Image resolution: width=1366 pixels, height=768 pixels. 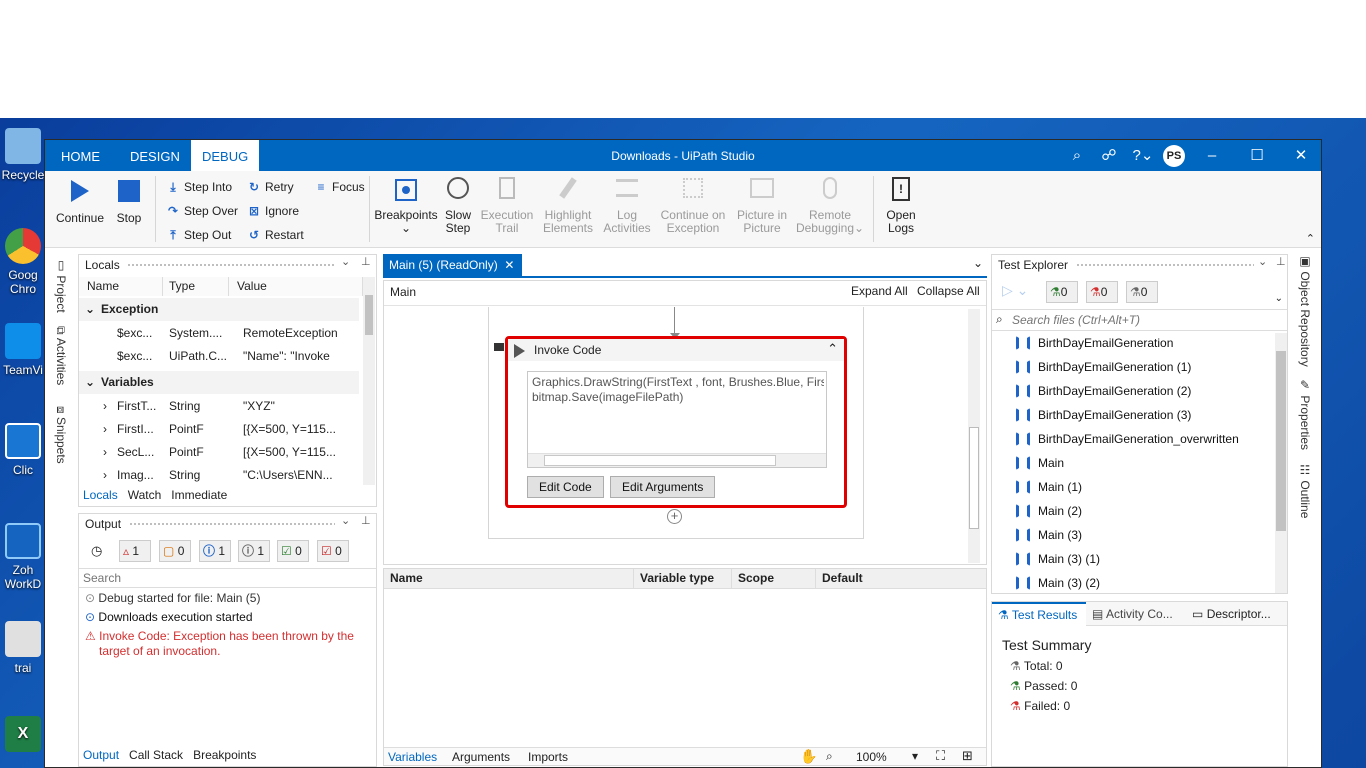 I want to click on edit-arguments-button: Edit Arguments, so click(x=663, y=487).